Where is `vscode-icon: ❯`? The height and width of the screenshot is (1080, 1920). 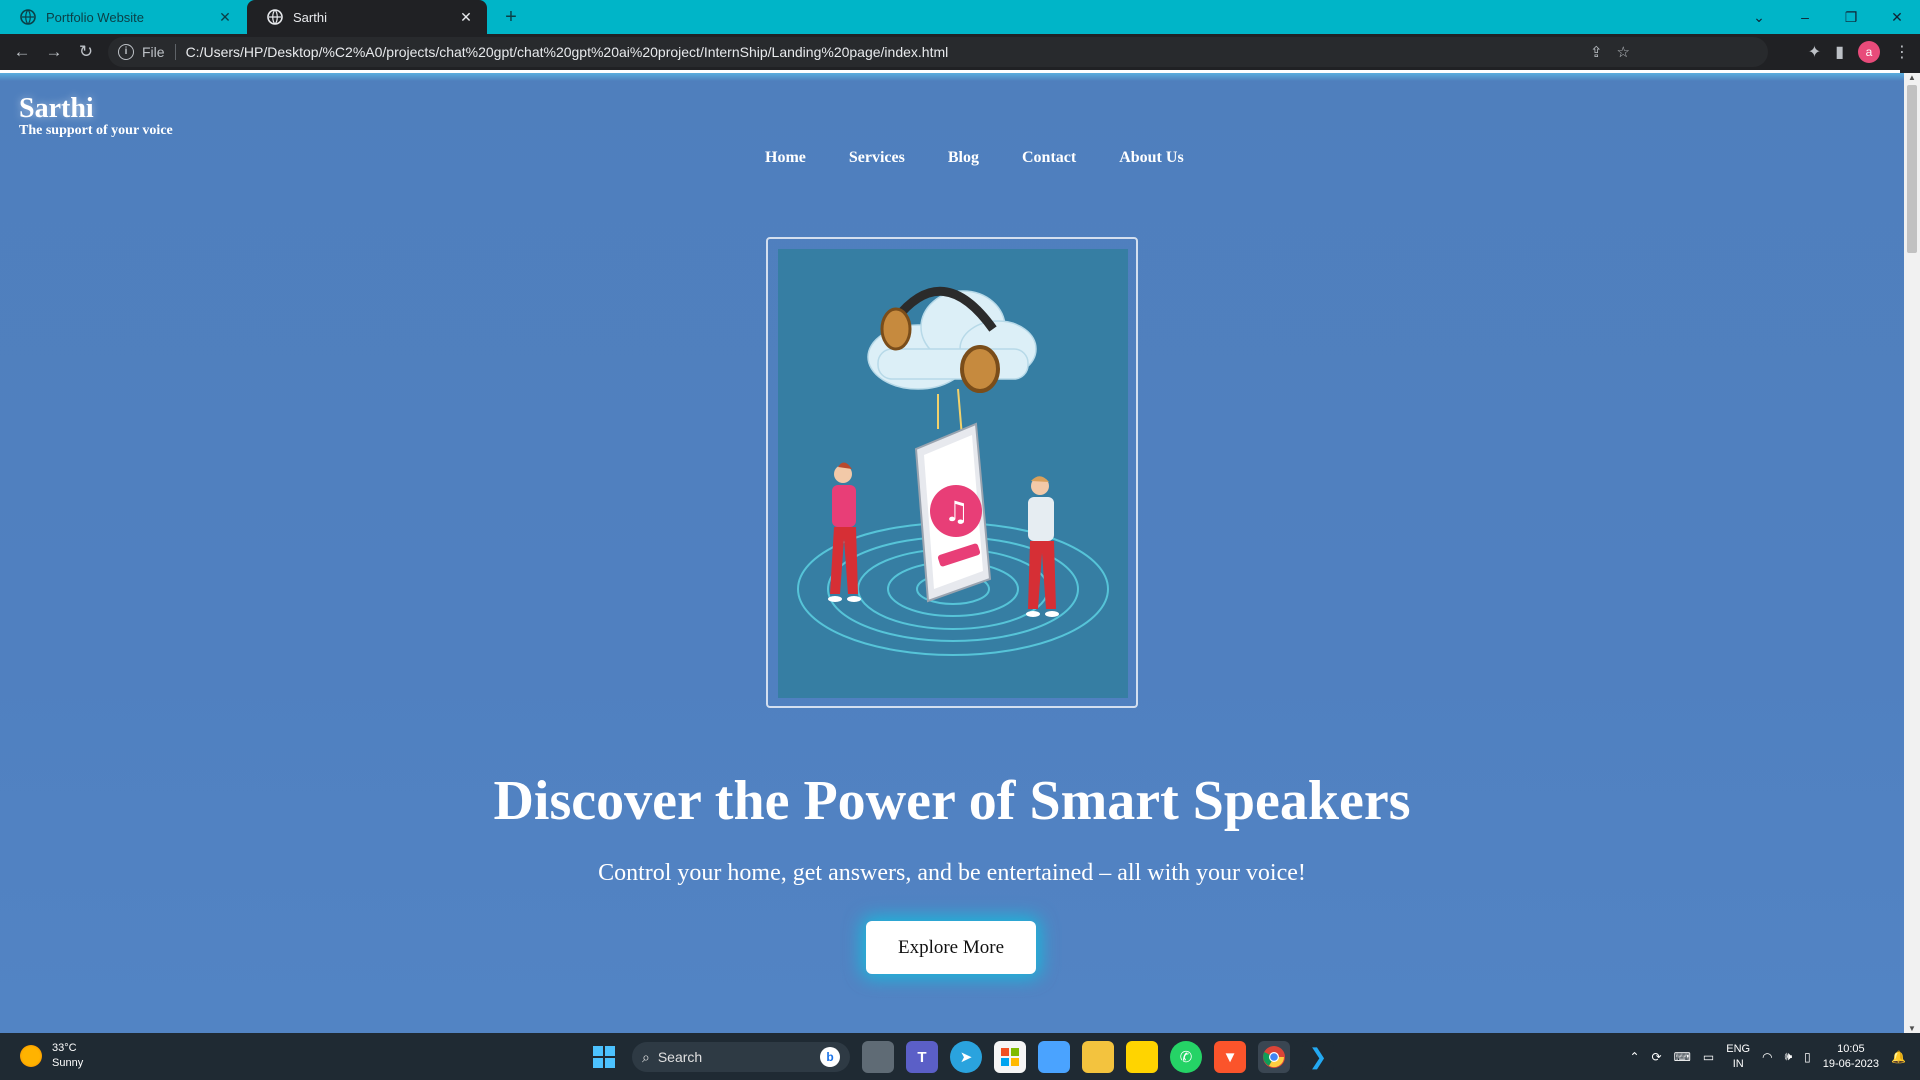 vscode-icon: ❯ is located at coordinates (1318, 1057).